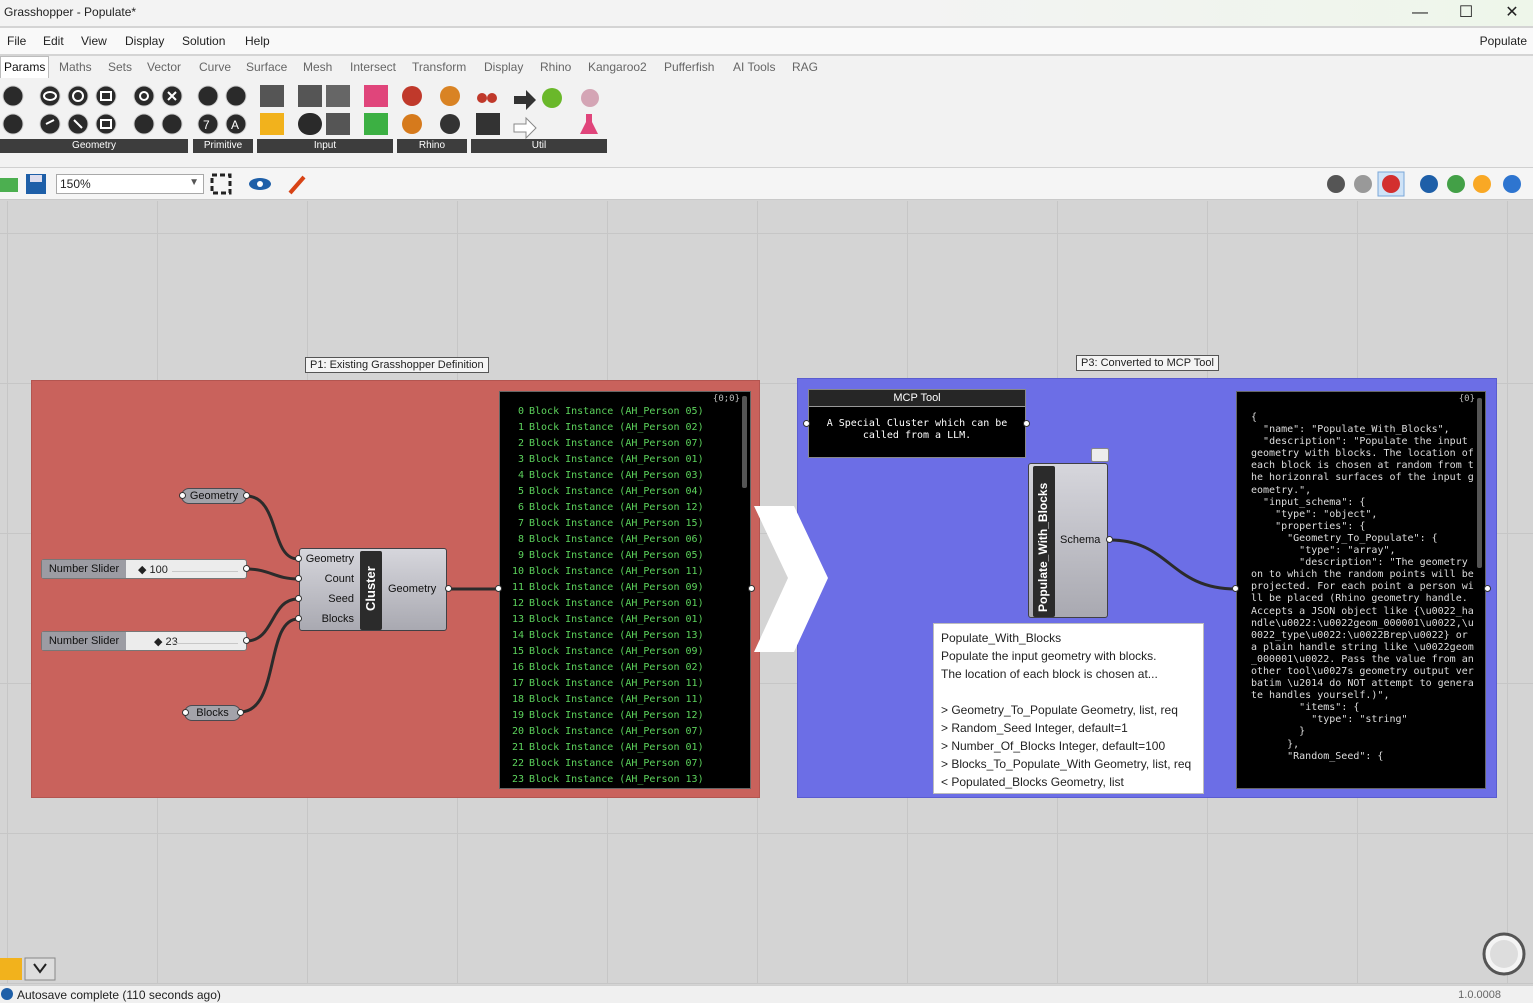 The height and width of the screenshot is (1003, 1533). I want to click on zoom-extents-icon, so click(222, 184).